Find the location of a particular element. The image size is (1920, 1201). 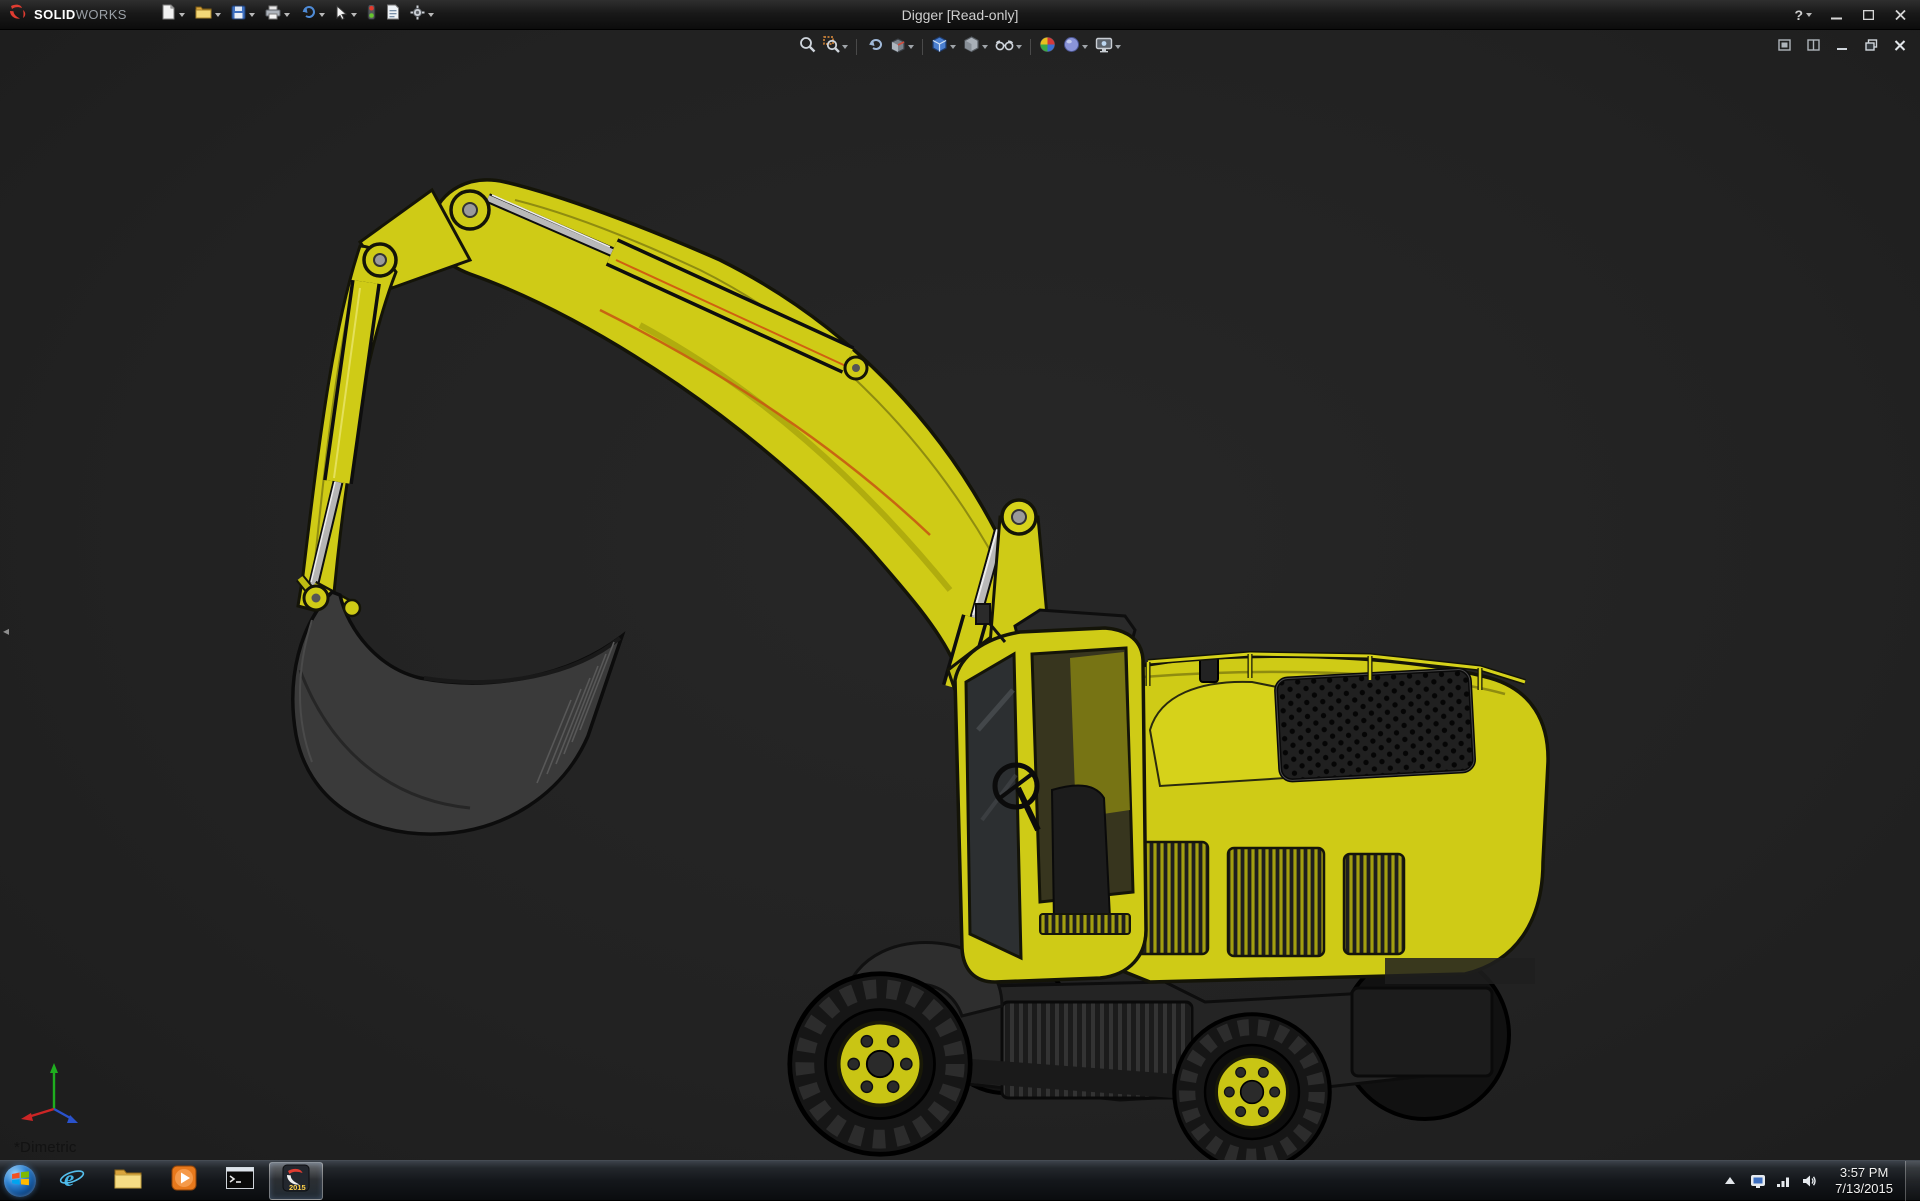

taskbar-clock: 3:57 PM 7/13/2015 is located at coordinates (1866, 1181).